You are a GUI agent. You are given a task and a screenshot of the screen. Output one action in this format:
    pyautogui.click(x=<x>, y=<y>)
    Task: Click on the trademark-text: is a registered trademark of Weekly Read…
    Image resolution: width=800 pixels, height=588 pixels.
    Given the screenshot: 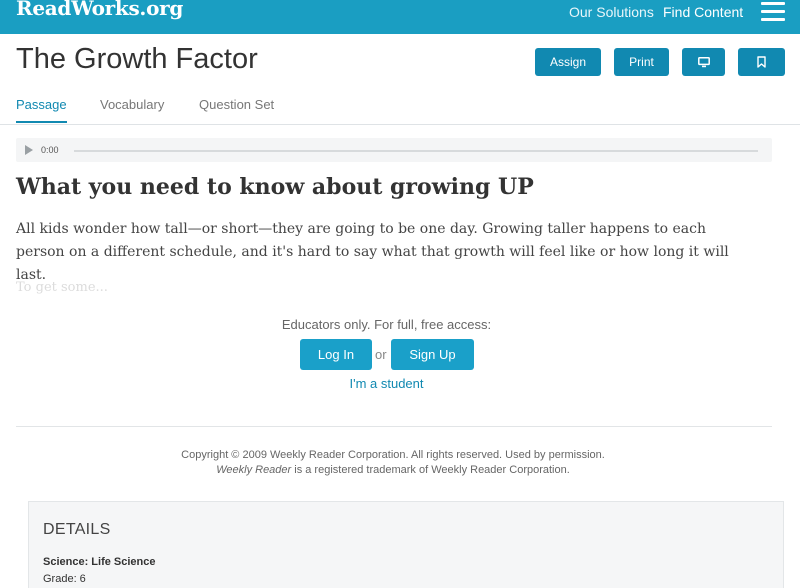 What is the action you would take?
    pyautogui.click(x=430, y=470)
    